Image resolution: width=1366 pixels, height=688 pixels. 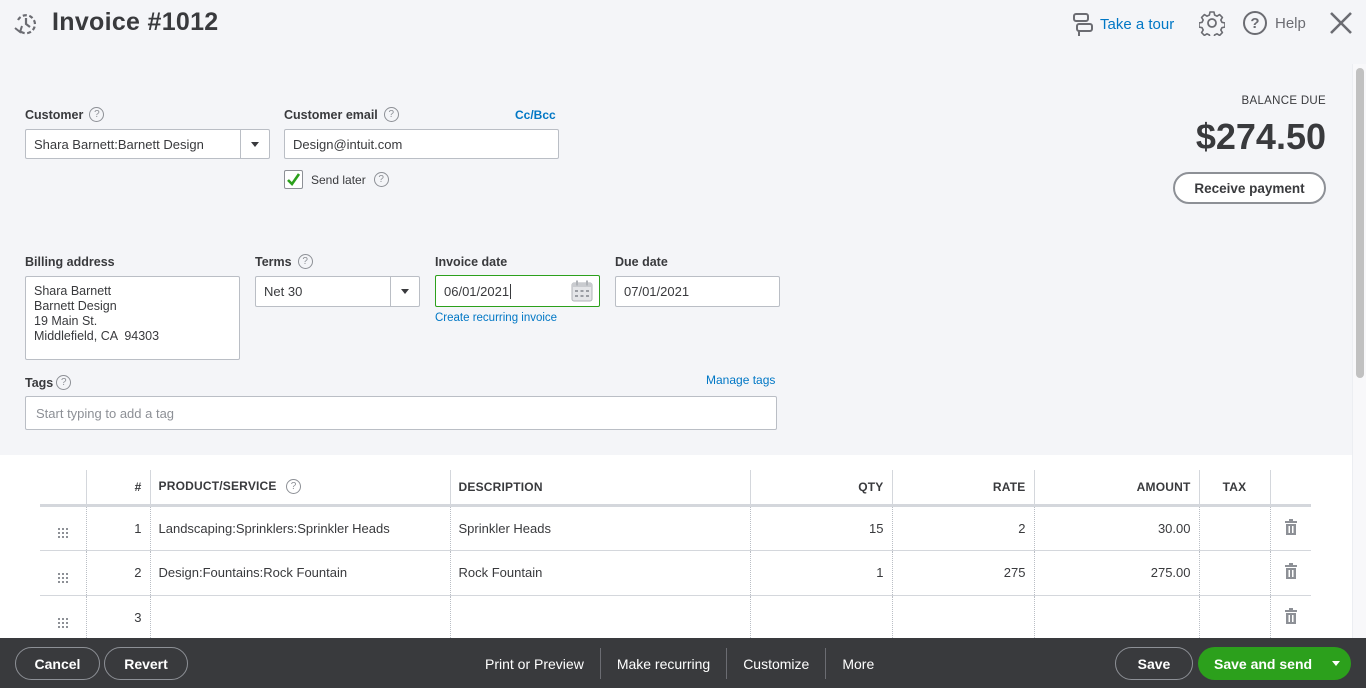 What do you see at coordinates (599, 528) in the screenshot?
I see `description-cell: Sprinkler Heads` at bounding box center [599, 528].